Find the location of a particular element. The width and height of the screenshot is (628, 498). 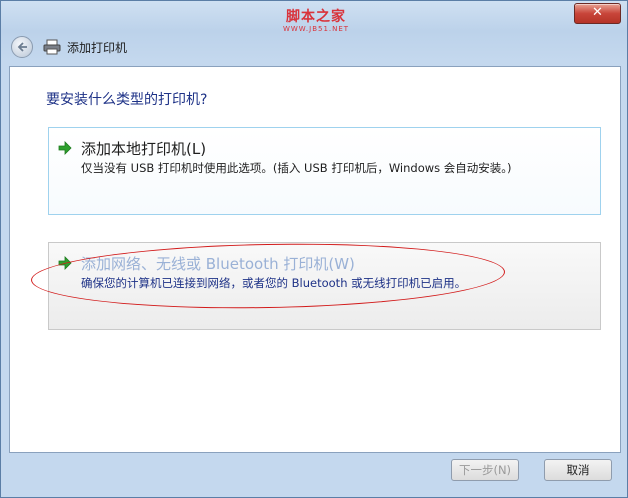

watermark: 脚本之家 WWW.JB51.NET is located at coordinates (316, 21).